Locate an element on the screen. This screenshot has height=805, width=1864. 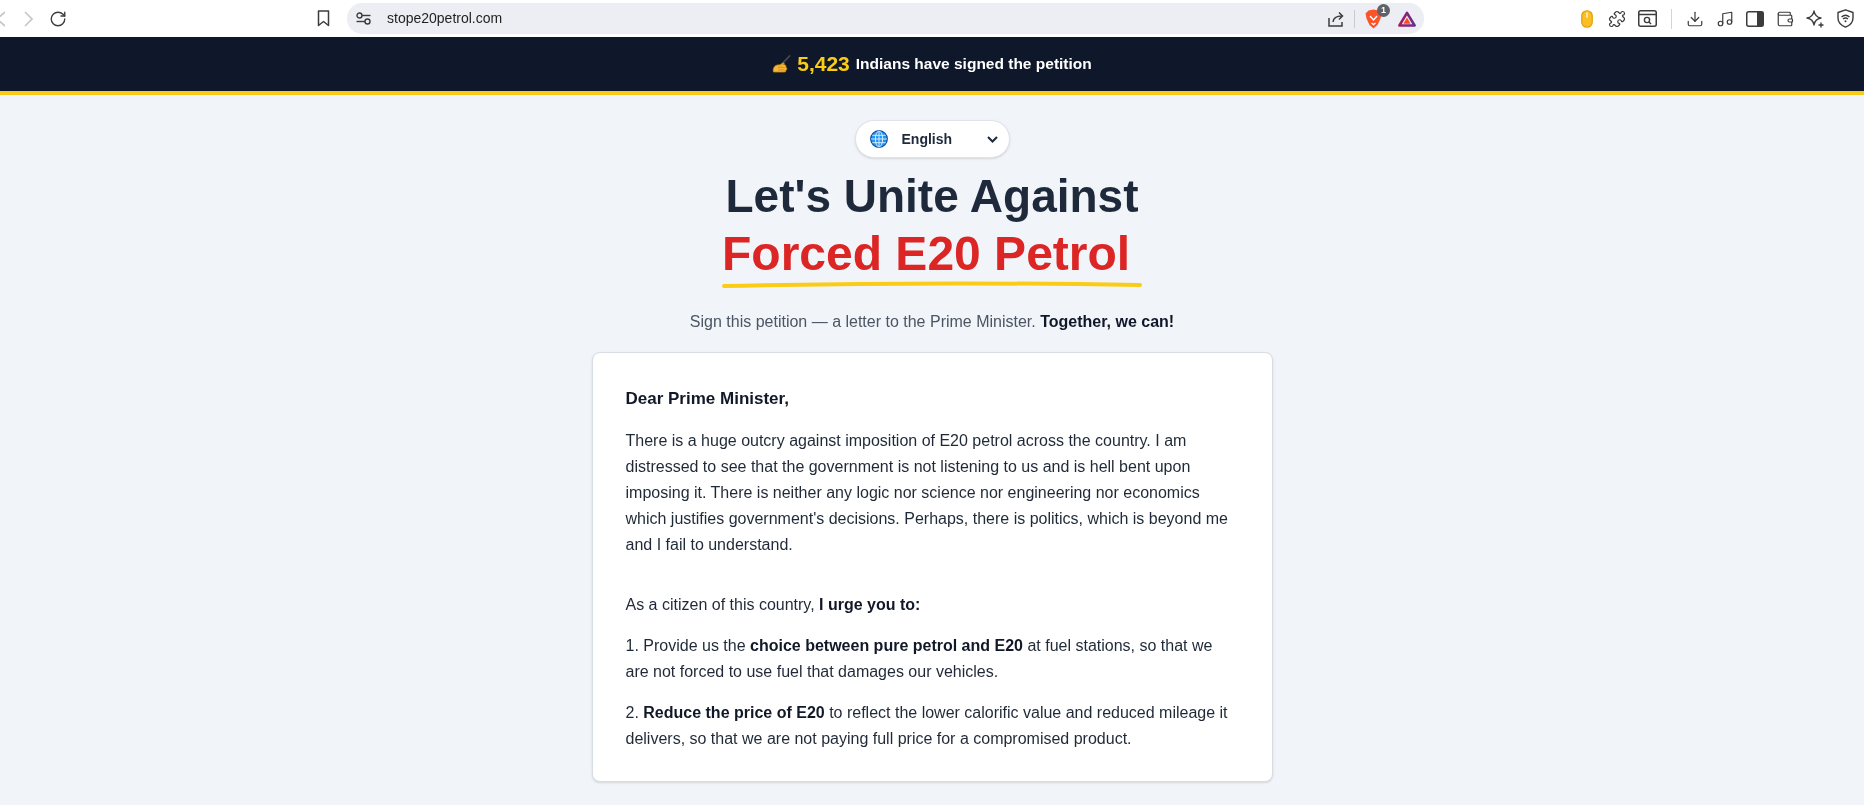
signature-count: 5,423 is located at coordinates (823, 64).